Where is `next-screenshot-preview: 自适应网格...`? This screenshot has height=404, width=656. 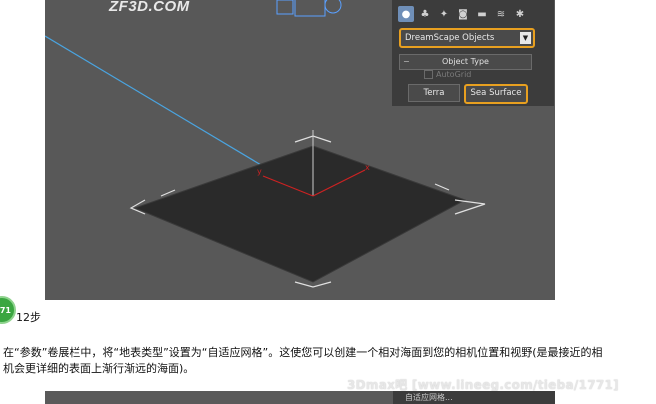
next-screenshot-preview: 自适应网格... is located at coordinates (300, 397).